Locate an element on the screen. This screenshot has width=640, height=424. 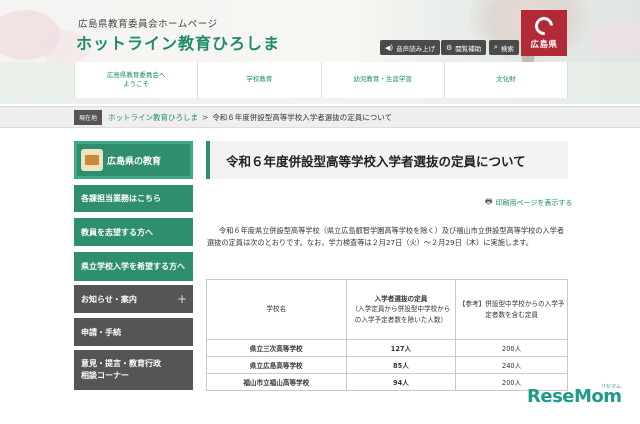
sidebar-item-label: 県立学校入学を希望する方へ is located at coordinates (133, 266).